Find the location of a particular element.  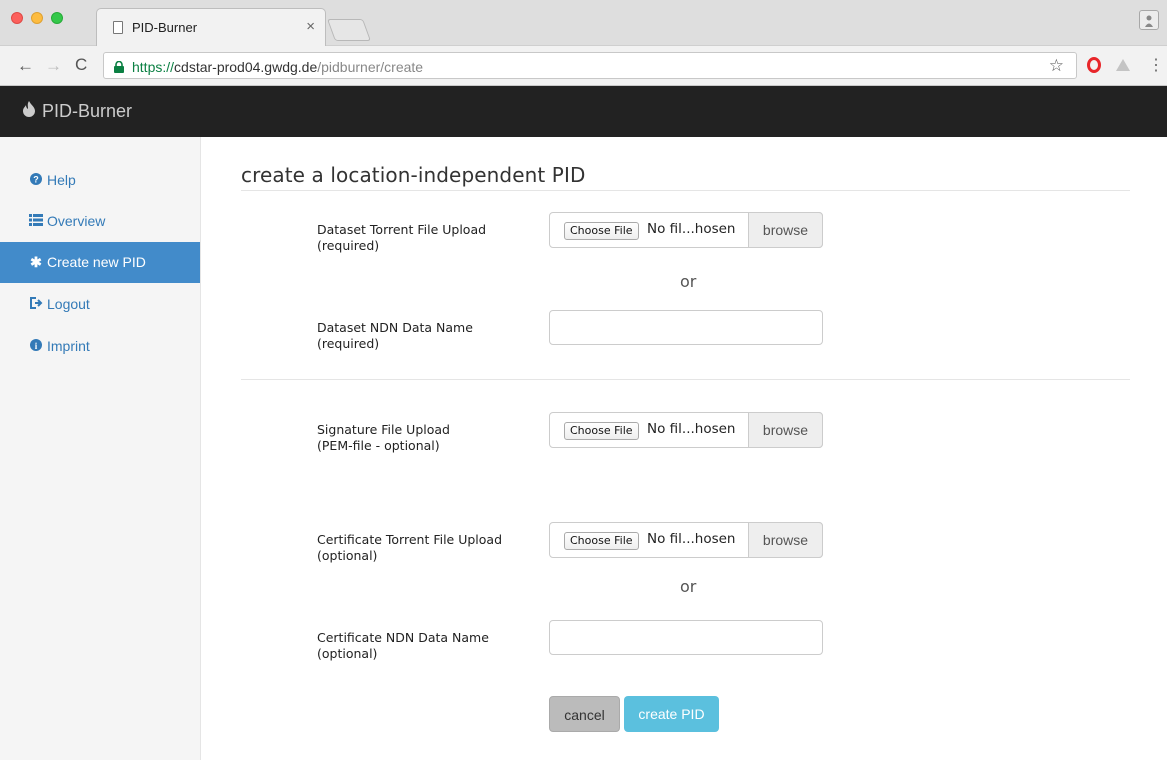

certificate-ndn-input is located at coordinates (686, 637).